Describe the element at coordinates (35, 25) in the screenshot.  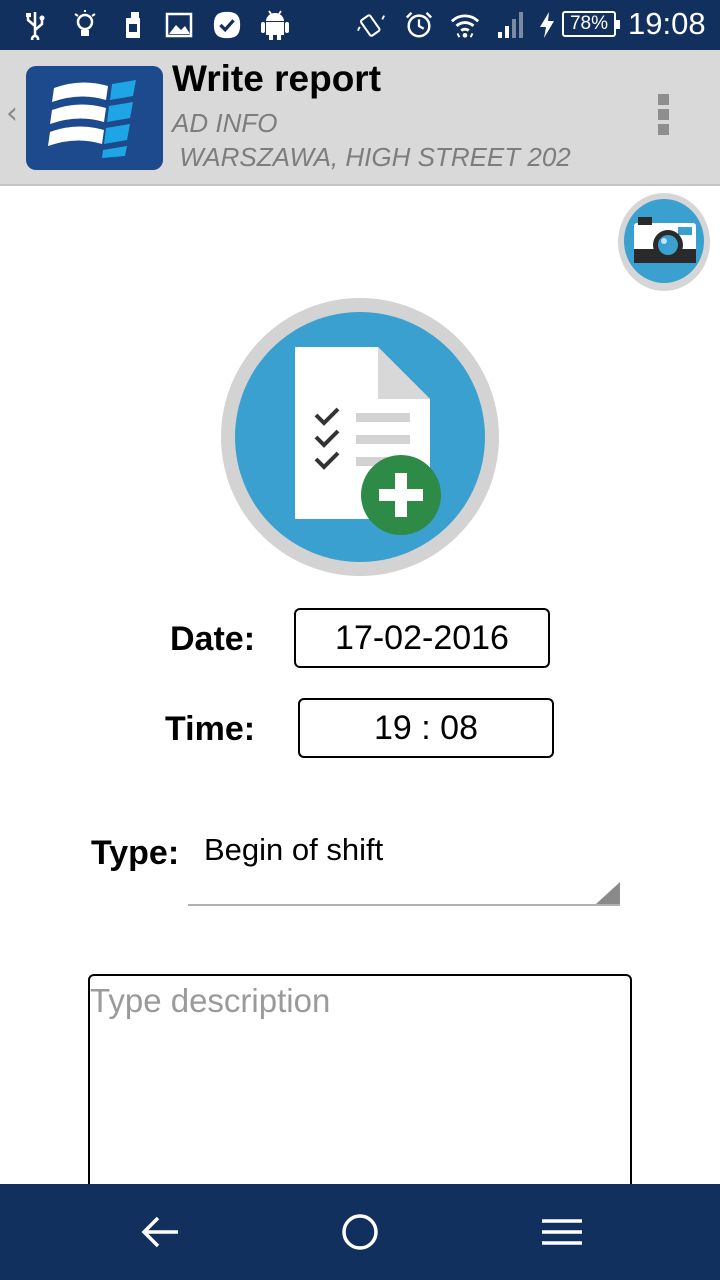
I see `usb-icon` at that location.